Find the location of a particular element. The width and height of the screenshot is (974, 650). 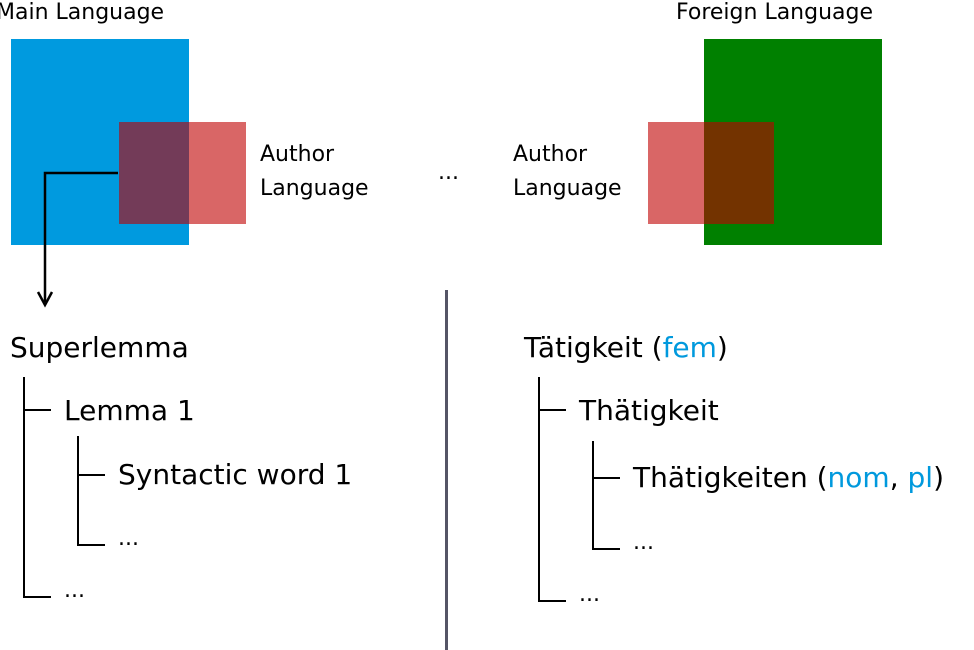

number-tag: pl is located at coordinates (920, 477).